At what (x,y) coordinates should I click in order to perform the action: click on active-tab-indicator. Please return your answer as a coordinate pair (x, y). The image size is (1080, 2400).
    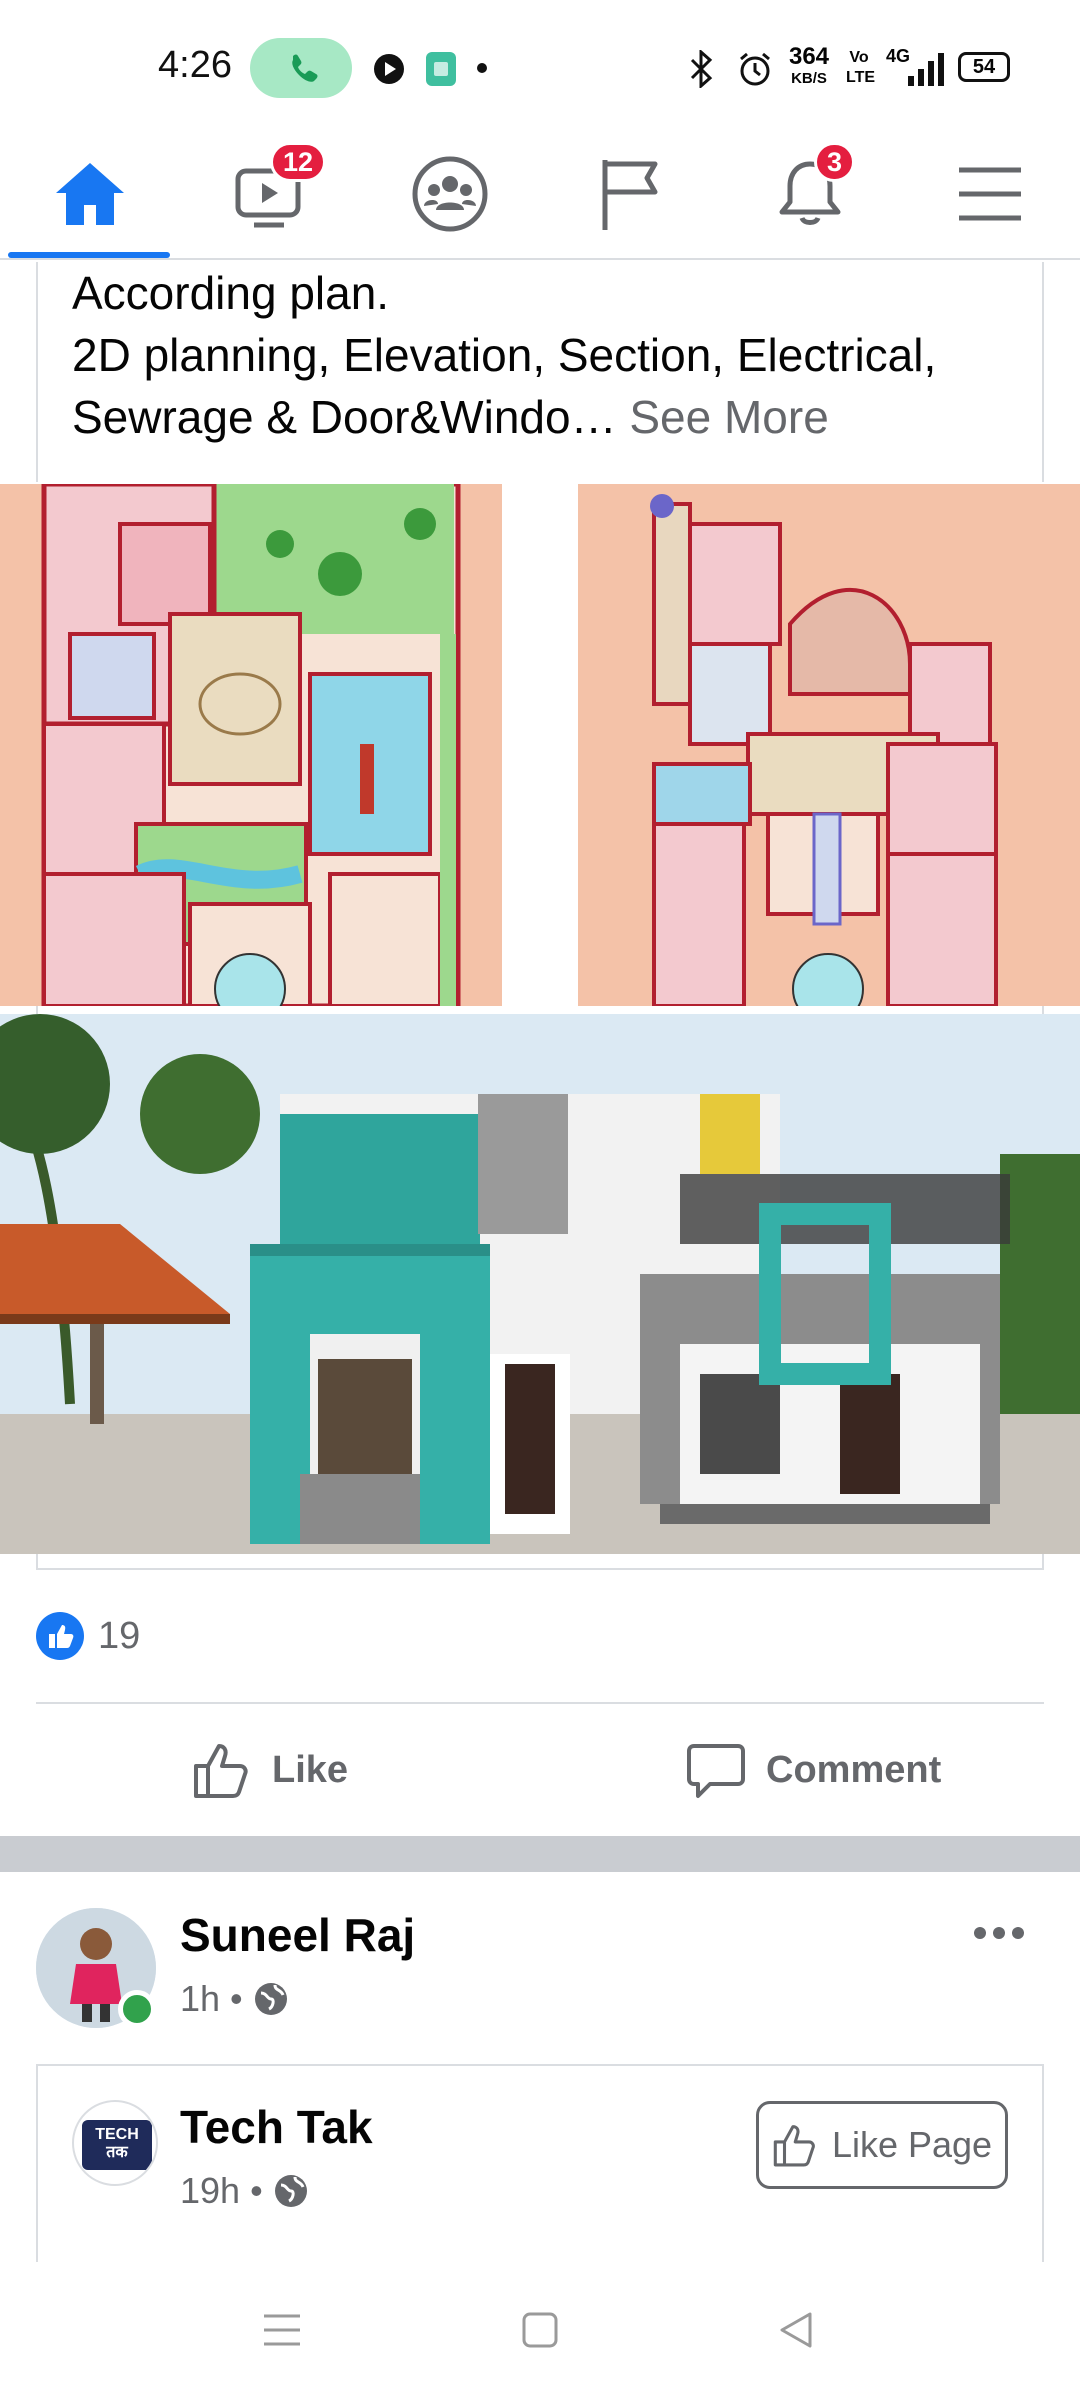
    Looking at the image, I should click on (89, 255).